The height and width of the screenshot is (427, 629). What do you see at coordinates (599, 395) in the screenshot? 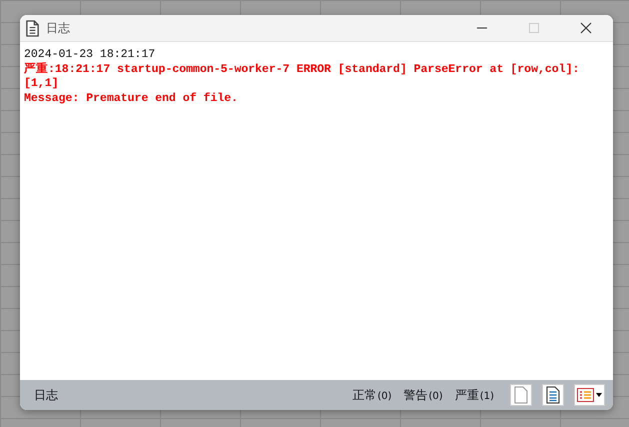
I see `caret-icon` at bounding box center [599, 395].